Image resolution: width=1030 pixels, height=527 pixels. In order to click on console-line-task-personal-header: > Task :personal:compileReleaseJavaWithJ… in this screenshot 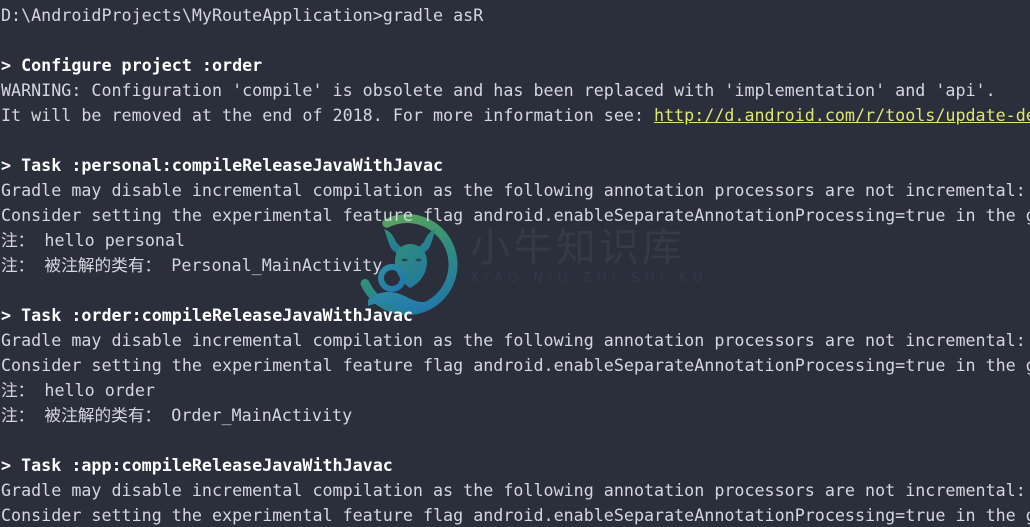, I will do `click(515, 165)`.